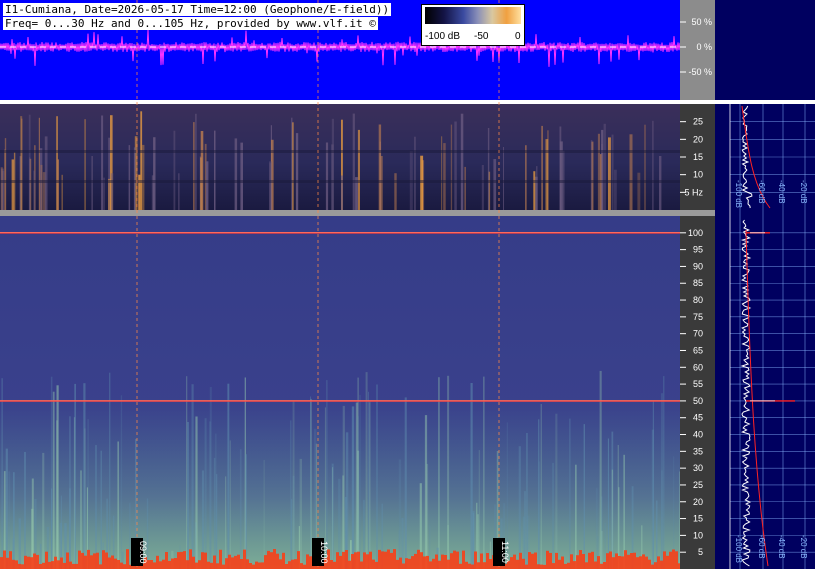 The image size is (815, 573). I want to click on spectrum-top-db-label: -60 dB, so click(761, 192).